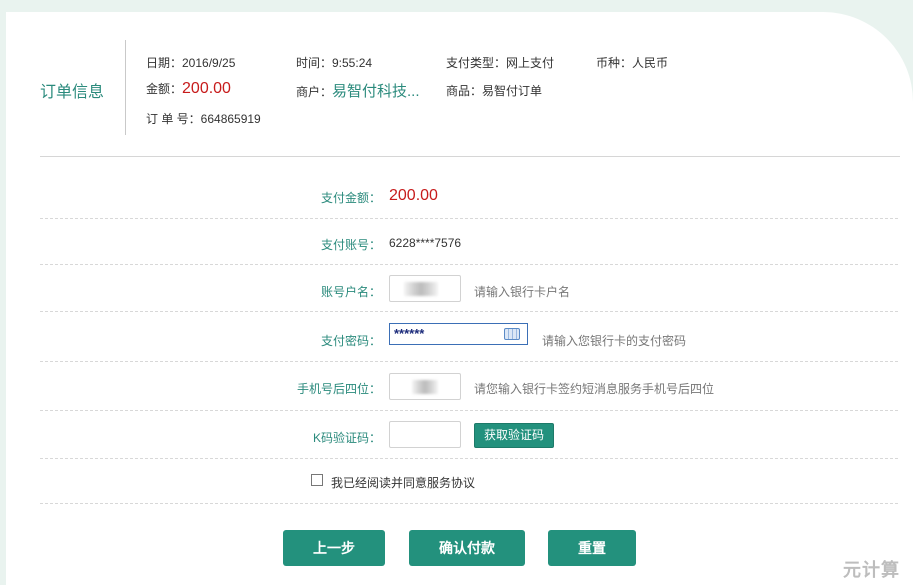  What do you see at coordinates (594, 389) in the screenshot?
I see `phone-hint: 请您输入银行卡签约短消息服务手机号后四位` at bounding box center [594, 389].